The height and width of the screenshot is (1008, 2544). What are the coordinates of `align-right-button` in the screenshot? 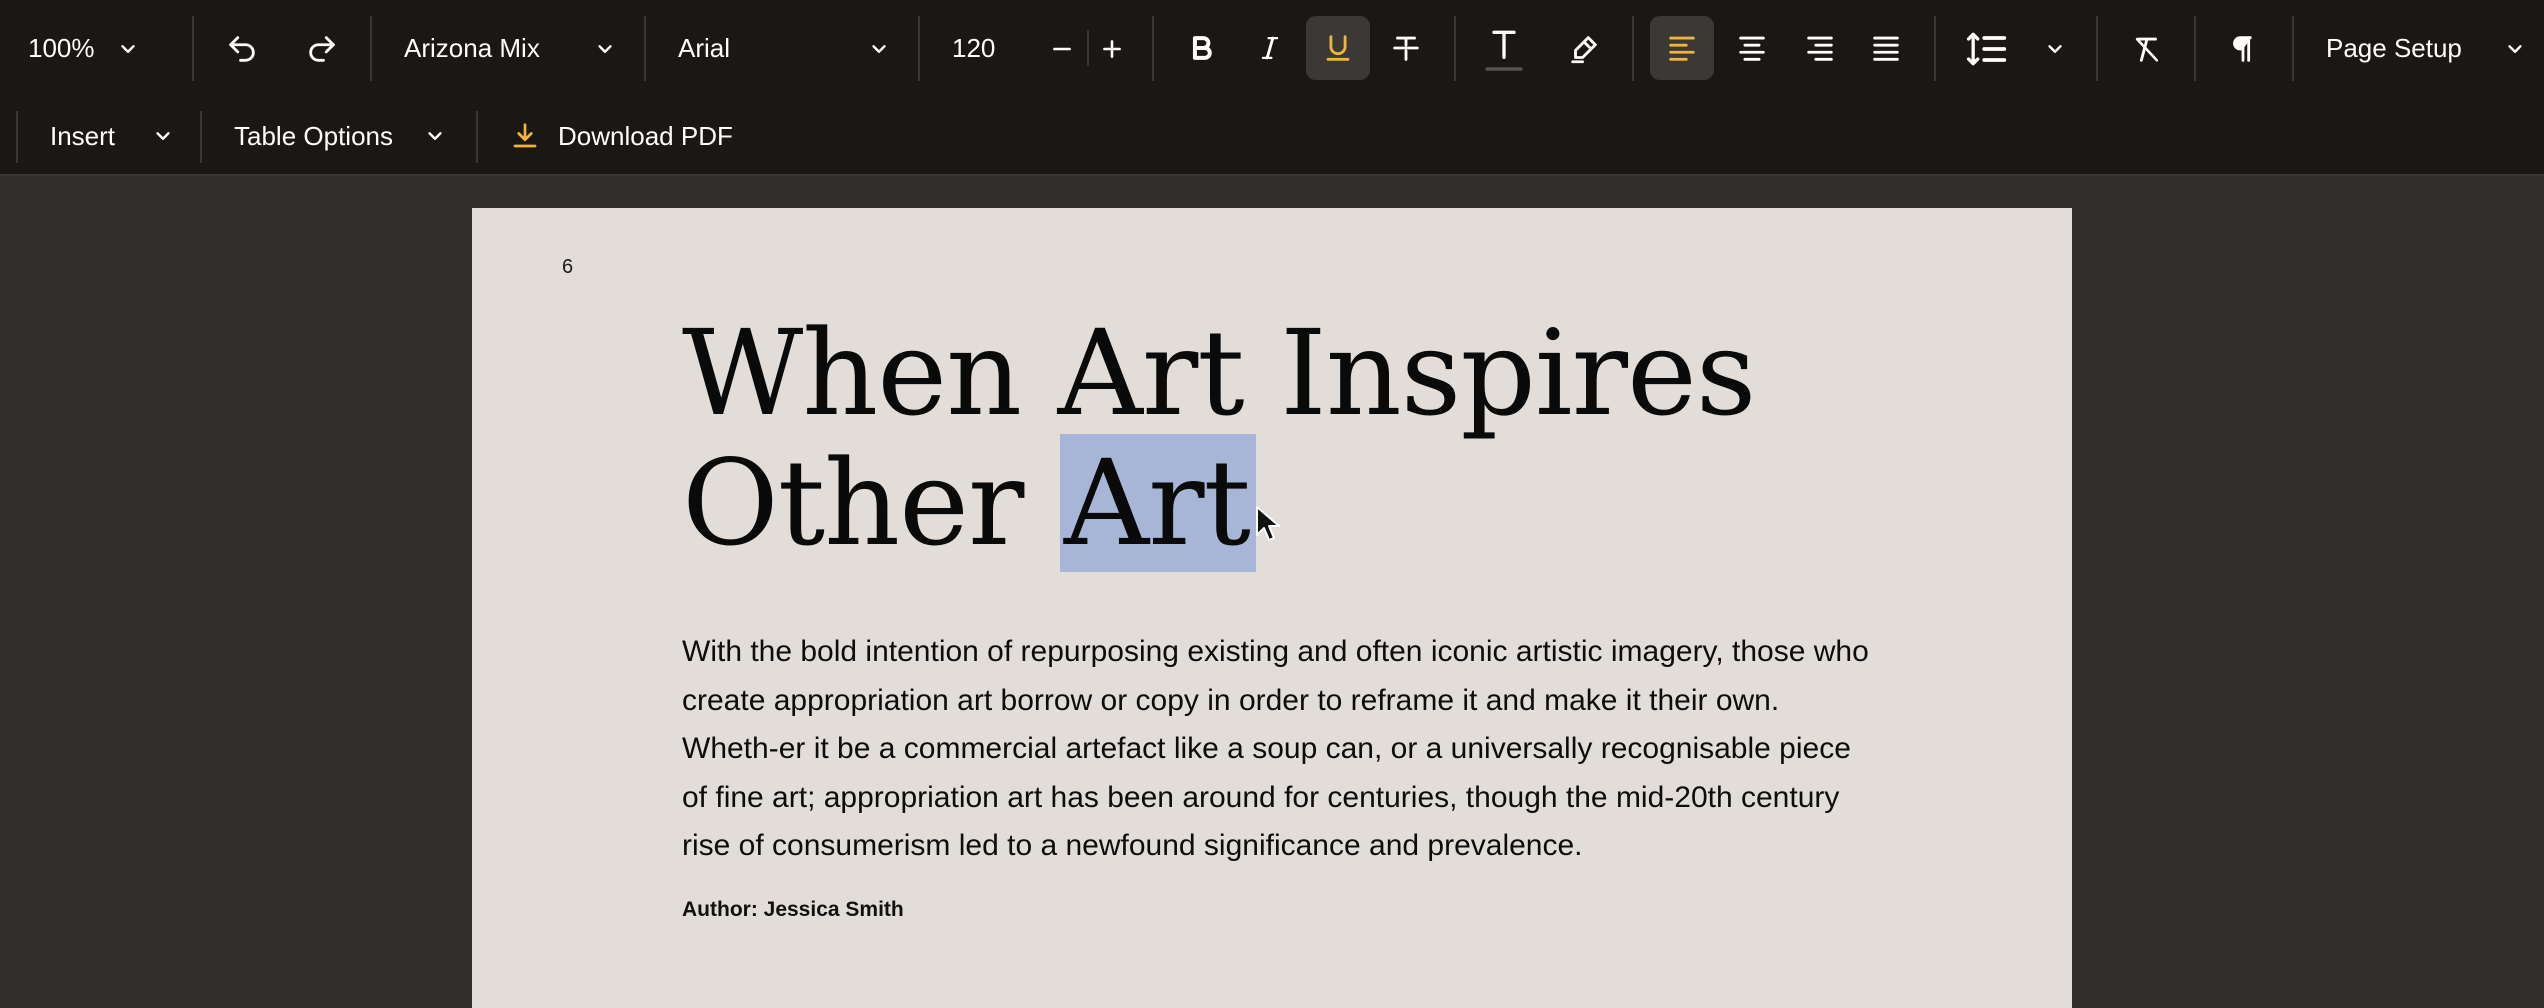 It's located at (1820, 48).